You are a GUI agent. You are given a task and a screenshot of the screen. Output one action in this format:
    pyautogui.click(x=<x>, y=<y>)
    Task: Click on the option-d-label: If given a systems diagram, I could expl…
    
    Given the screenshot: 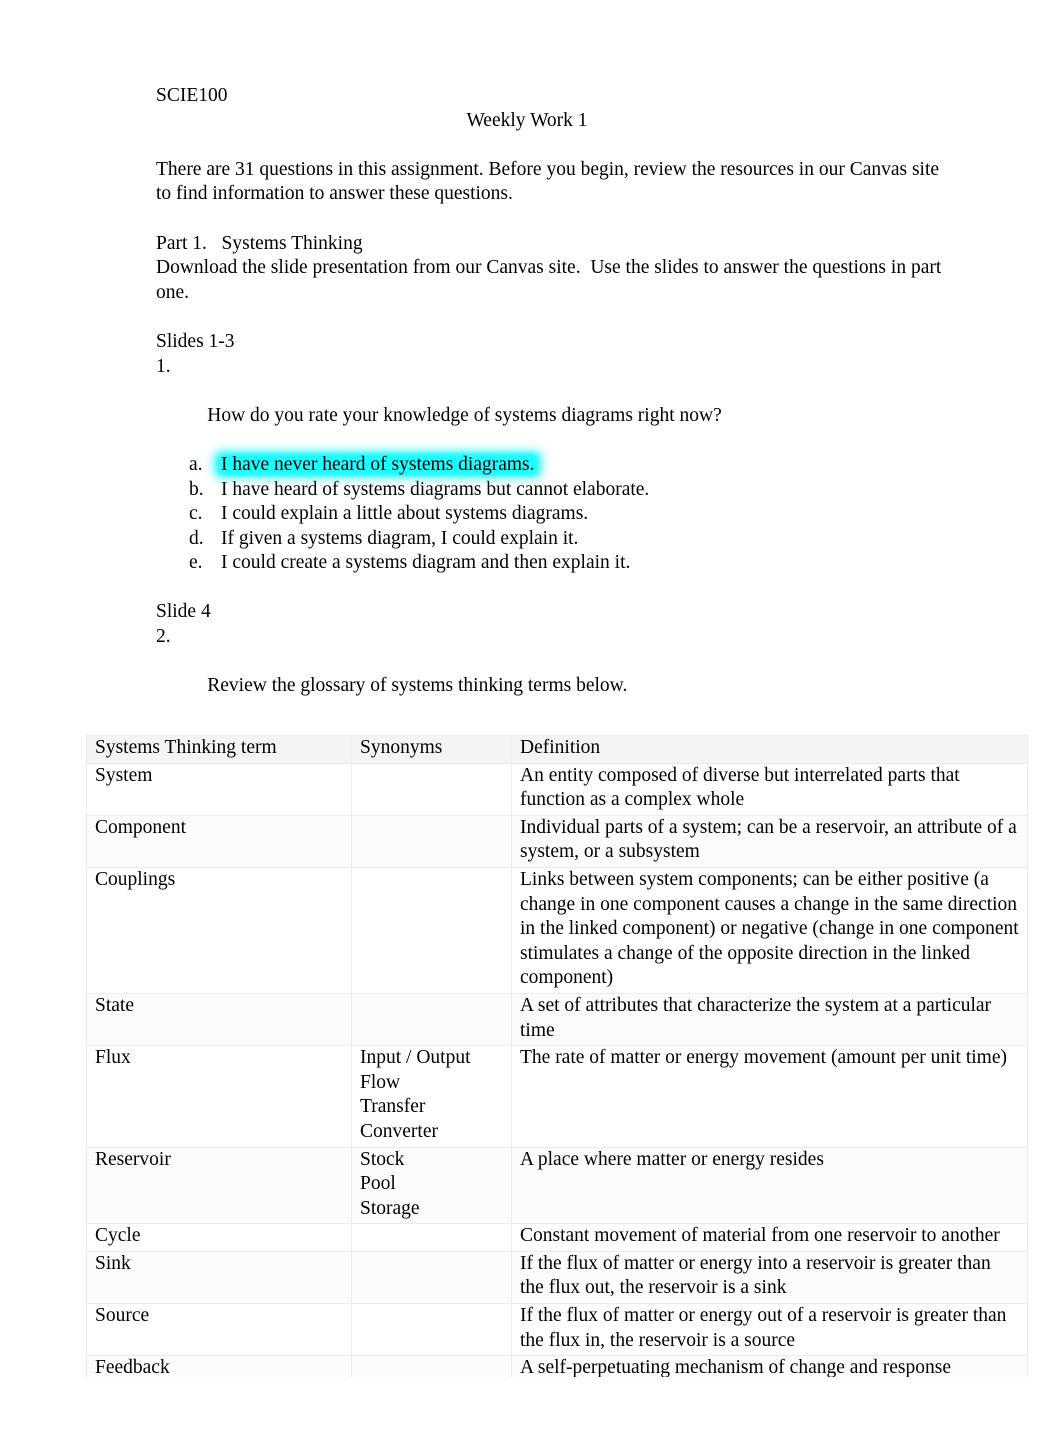 What is the action you would take?
    pyautogui.click(x=400, y=538)
    